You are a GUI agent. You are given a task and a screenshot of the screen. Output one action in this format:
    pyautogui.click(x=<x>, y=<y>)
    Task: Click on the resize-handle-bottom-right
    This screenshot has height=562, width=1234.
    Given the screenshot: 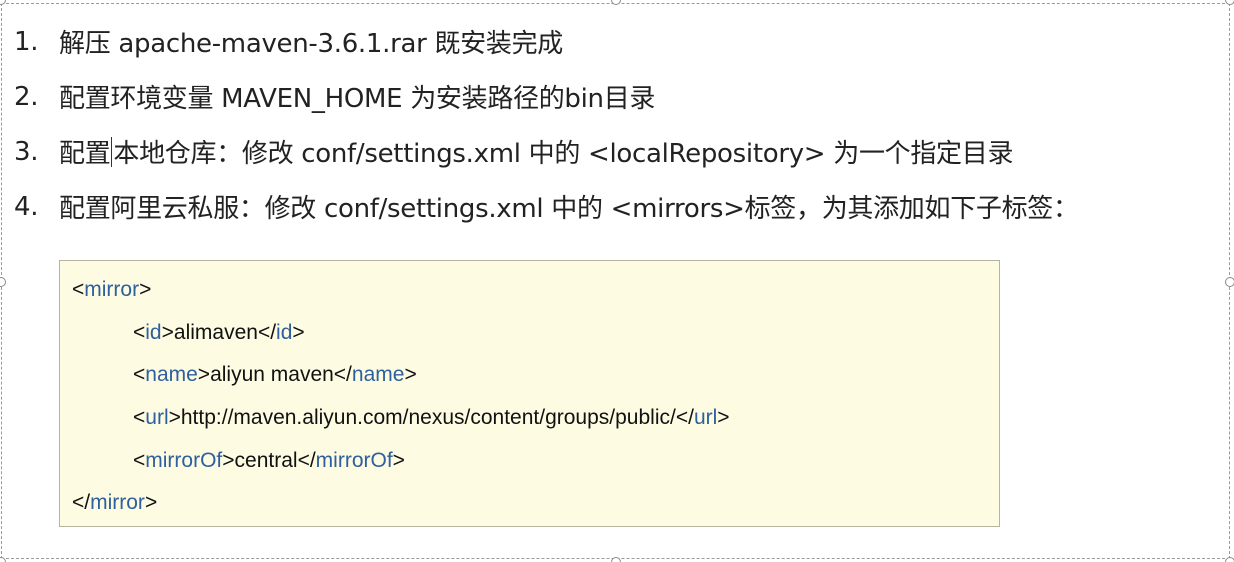 What is the action you would take?
    pyautogui.click(x=1229, y=559)
    